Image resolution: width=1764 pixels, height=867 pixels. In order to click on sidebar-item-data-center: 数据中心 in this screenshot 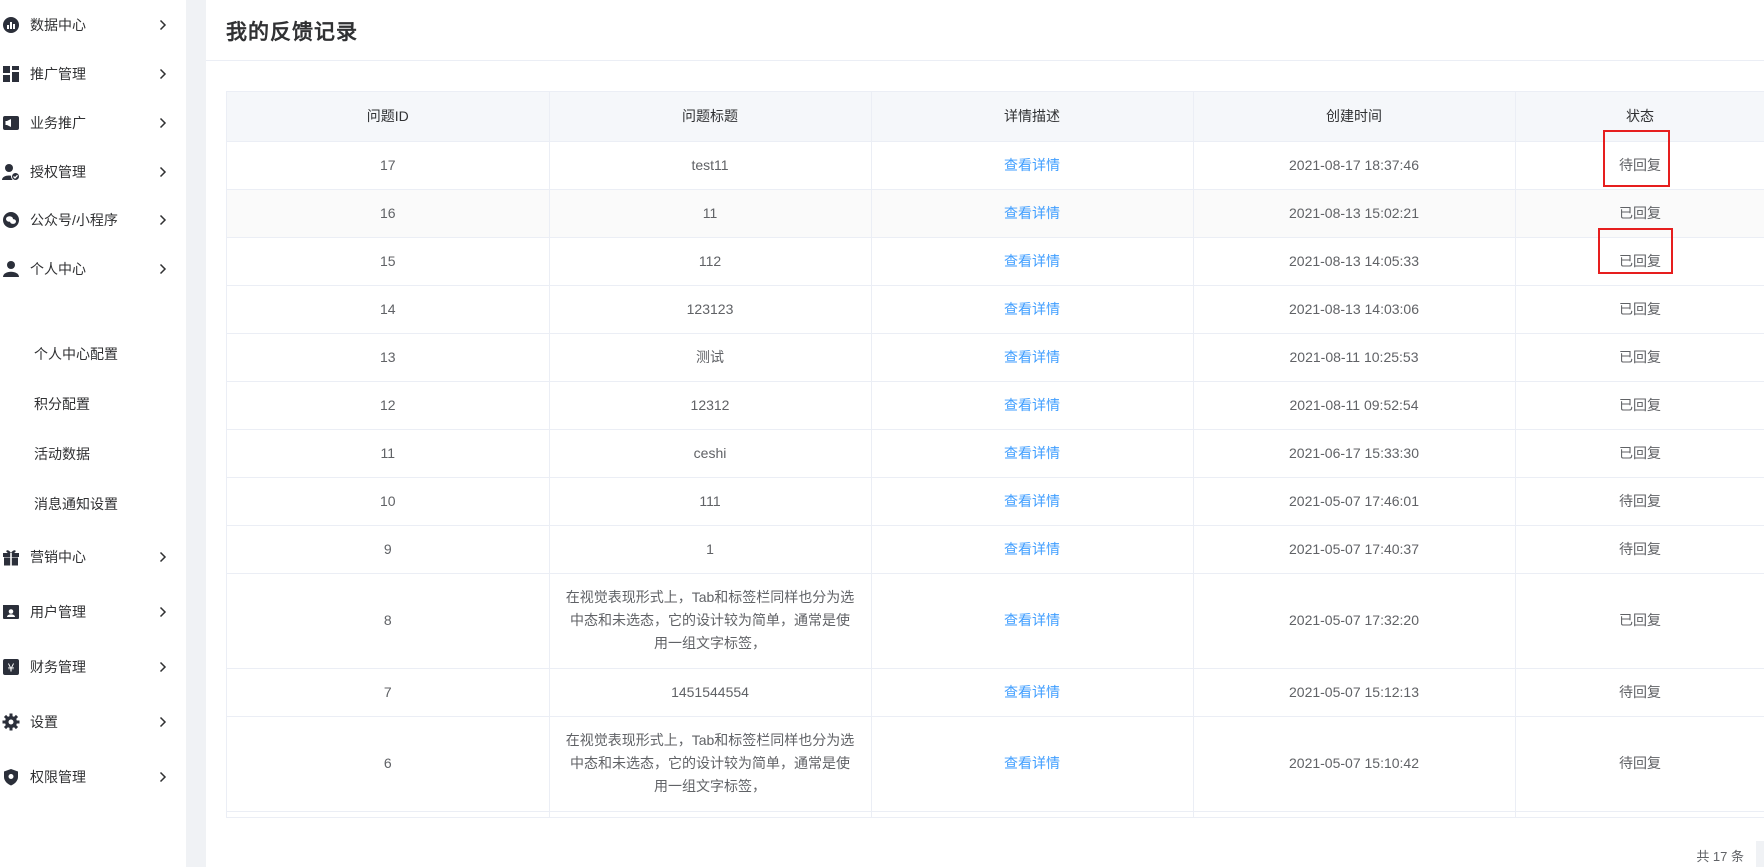, I will do `click(93, 25)`.